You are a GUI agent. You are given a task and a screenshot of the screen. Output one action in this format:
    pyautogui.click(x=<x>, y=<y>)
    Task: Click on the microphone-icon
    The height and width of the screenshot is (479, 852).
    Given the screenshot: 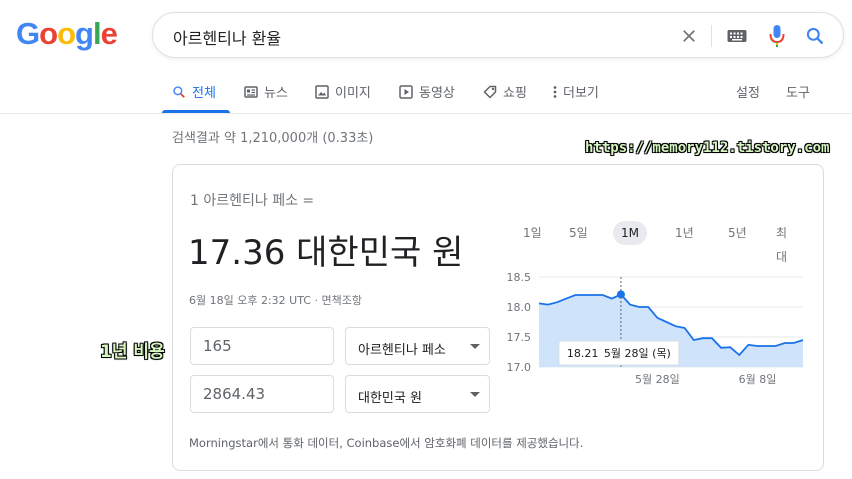 What is the action you would take?
    pyautogui.click(x=777, y=36)
    